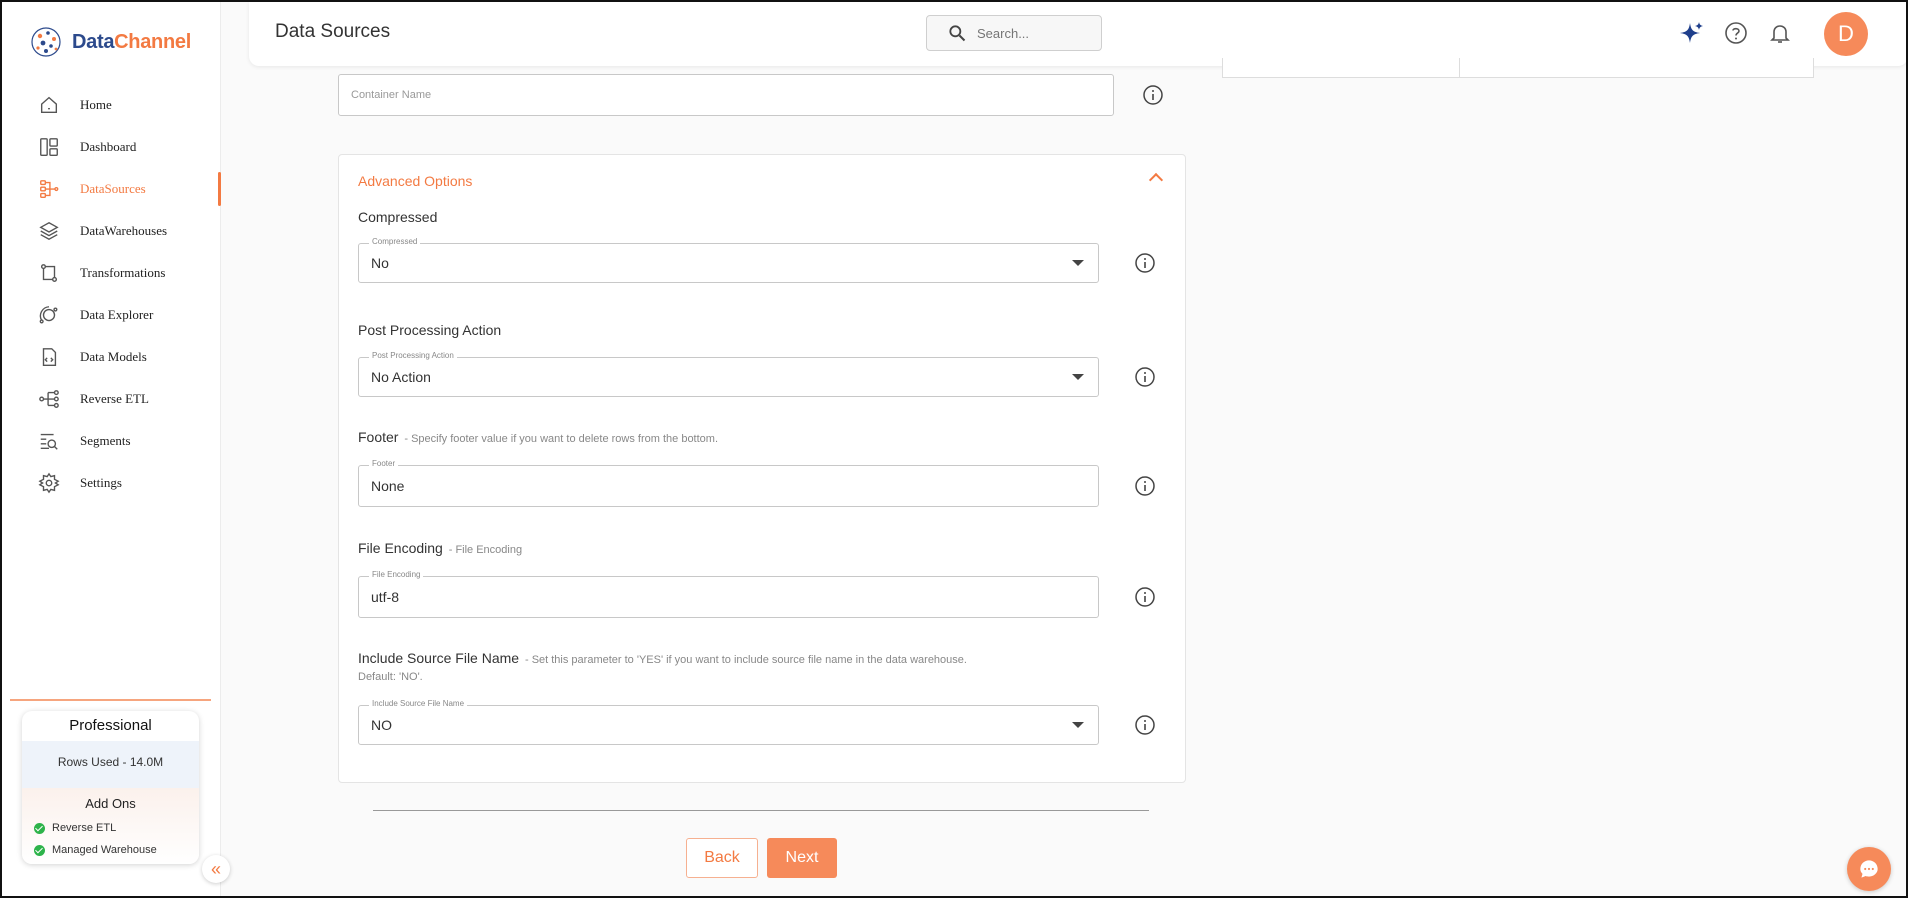 Image resolution: width=1908 pixels, height=898 pixels. Describe the element at coordinates (111, 483) in the screenshot. I see `sidebar-item-settings: Settings` at that location.